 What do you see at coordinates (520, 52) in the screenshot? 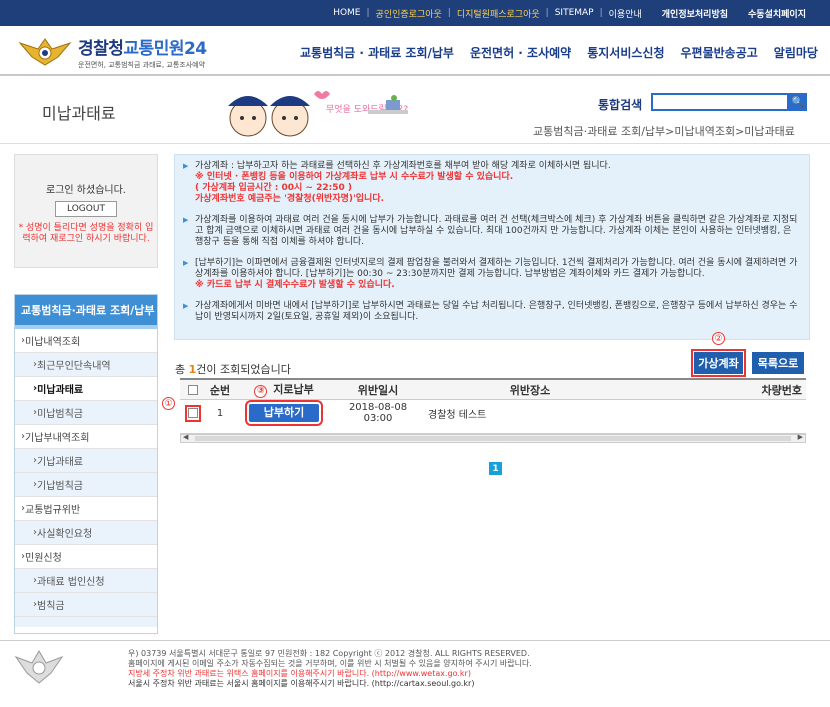
I see `gnb-item-license: 운전면허 · 조사예약` at bounding box center [520, 52].